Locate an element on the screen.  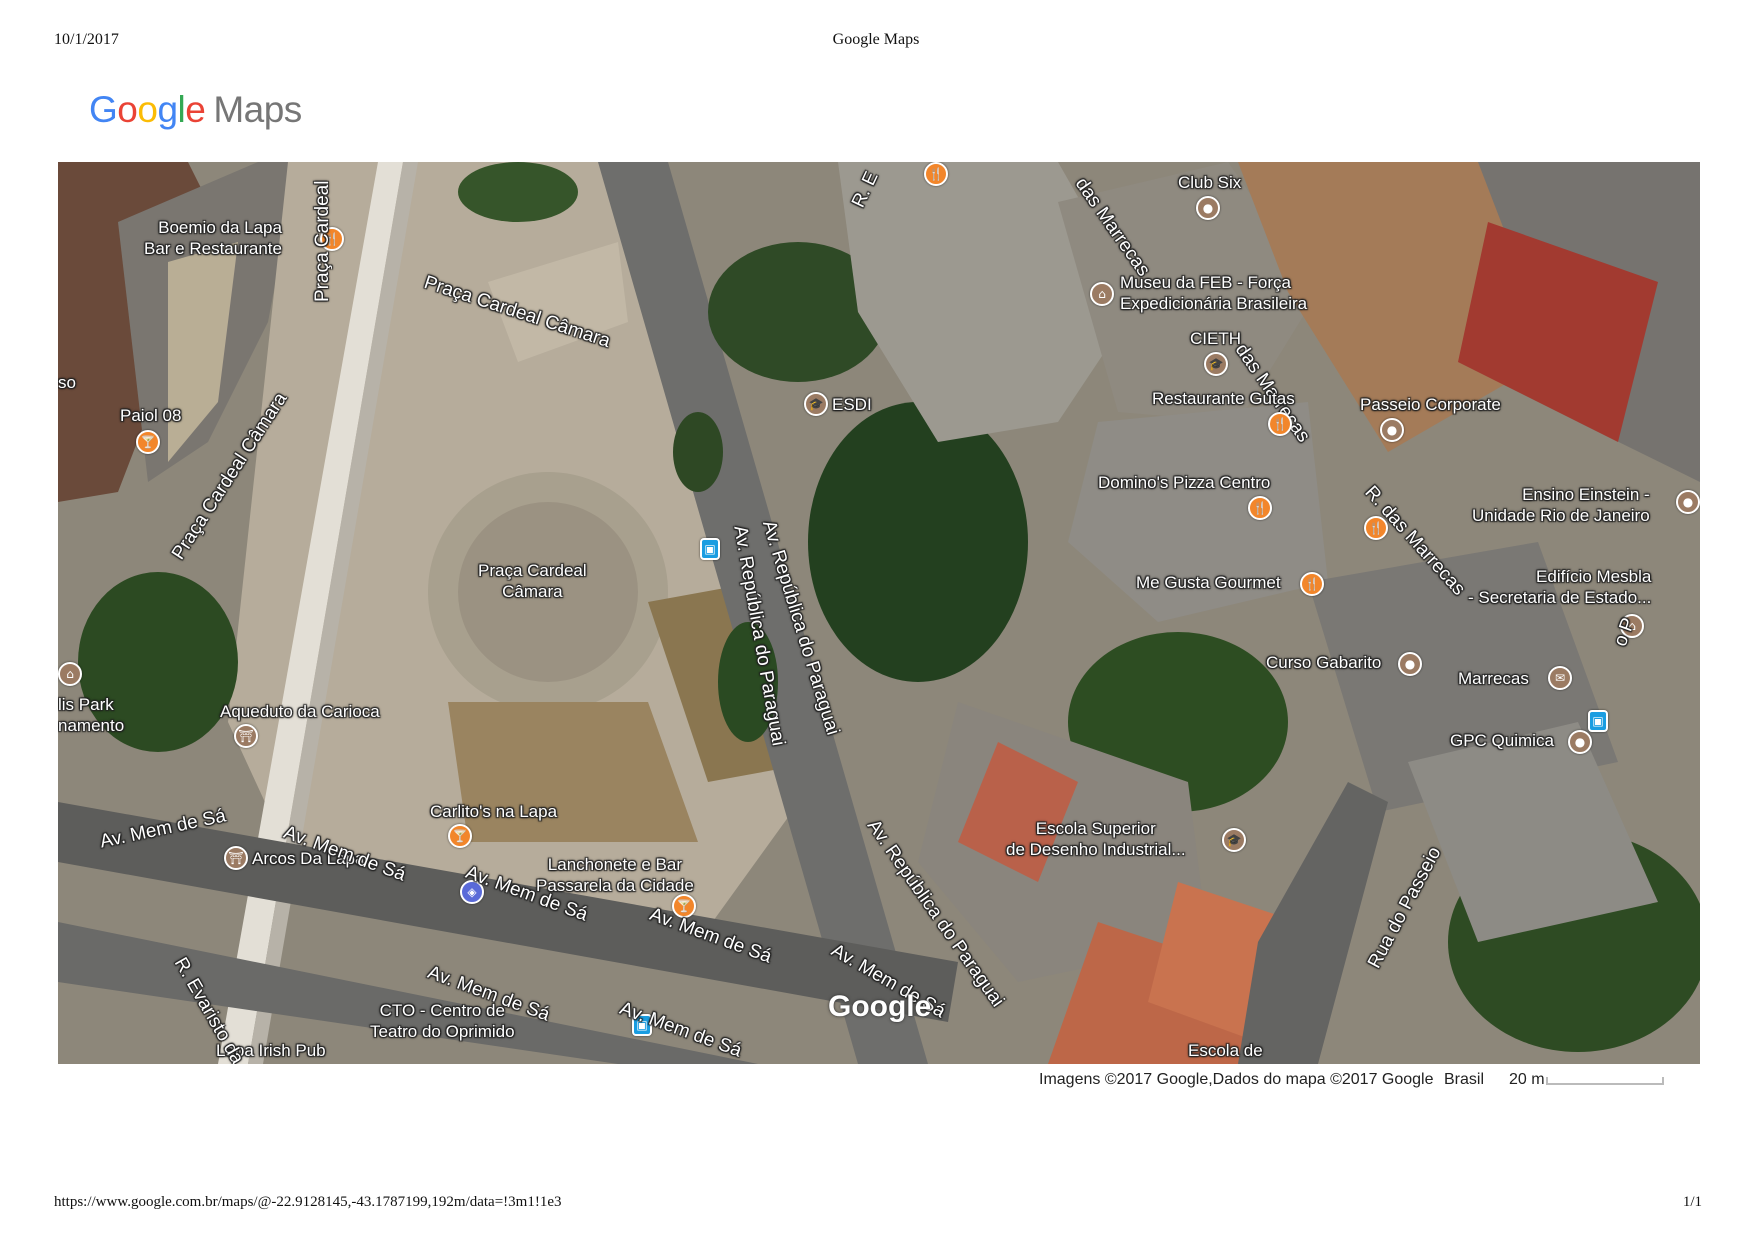
park-icon: ⌂ is located at coordinates (70, 674).